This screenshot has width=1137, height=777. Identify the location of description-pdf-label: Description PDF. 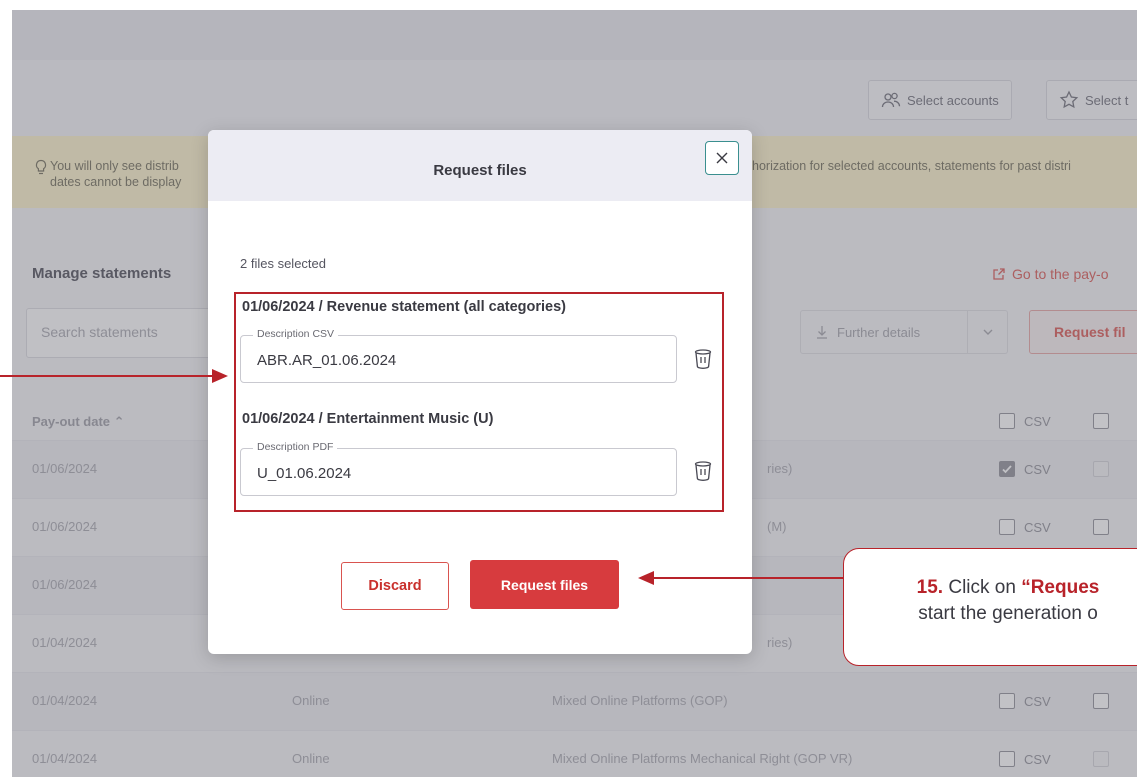
(295, 447).